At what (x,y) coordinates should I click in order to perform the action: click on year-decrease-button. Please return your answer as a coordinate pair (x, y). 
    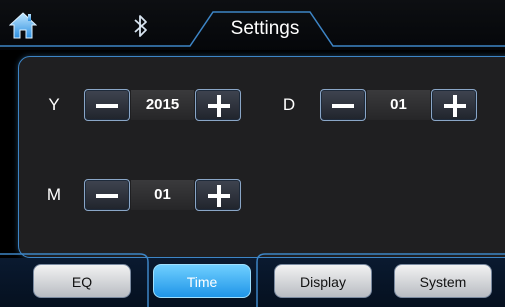
    Looking at the image, I should click on (107, 105).